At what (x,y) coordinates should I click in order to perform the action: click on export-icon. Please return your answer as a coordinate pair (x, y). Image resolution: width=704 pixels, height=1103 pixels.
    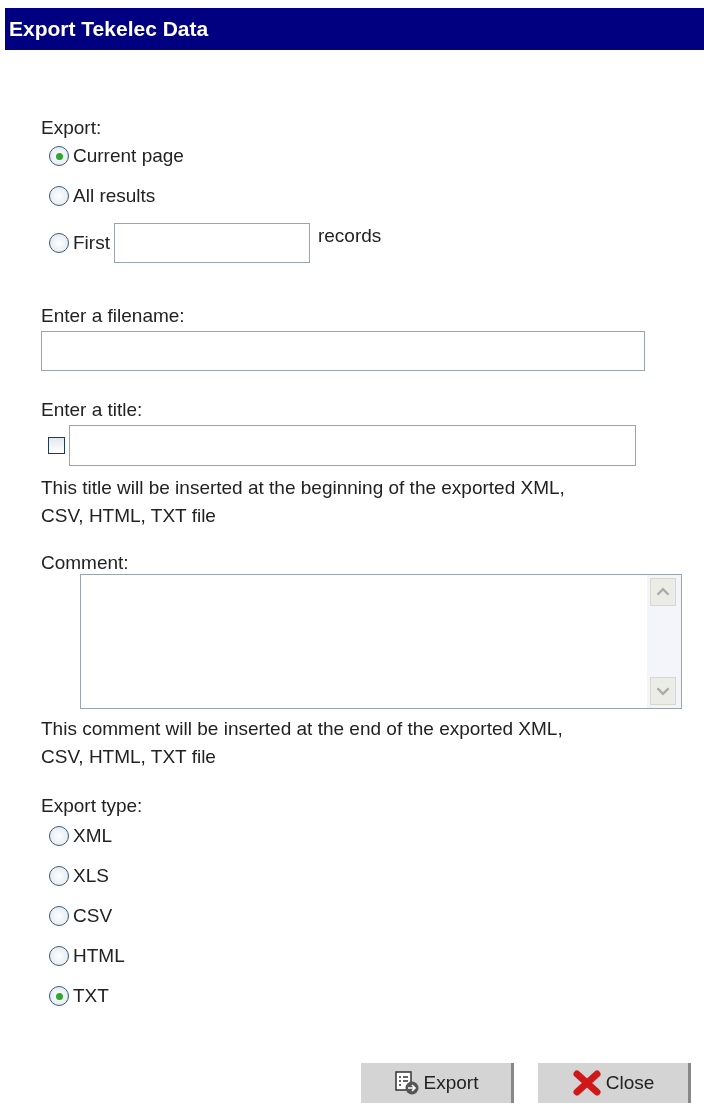
    Looking at the image, I should click on (406, 1083).